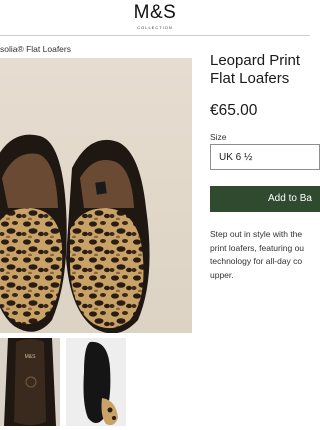 This screenshot has height=430, width=320. What do you see at coordinates (155, 13) in the screenshot?
I see `logo: M&S` at bounding box center [155, 13].